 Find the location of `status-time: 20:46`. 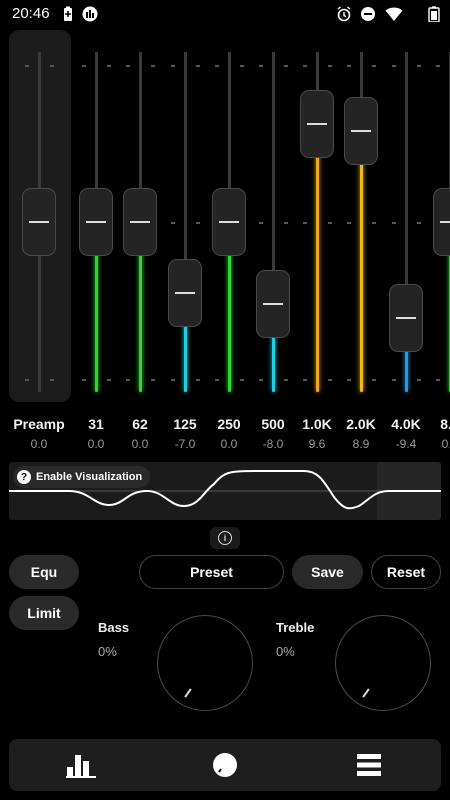

status-time: 20:46 is located at coordinates (31, 13).